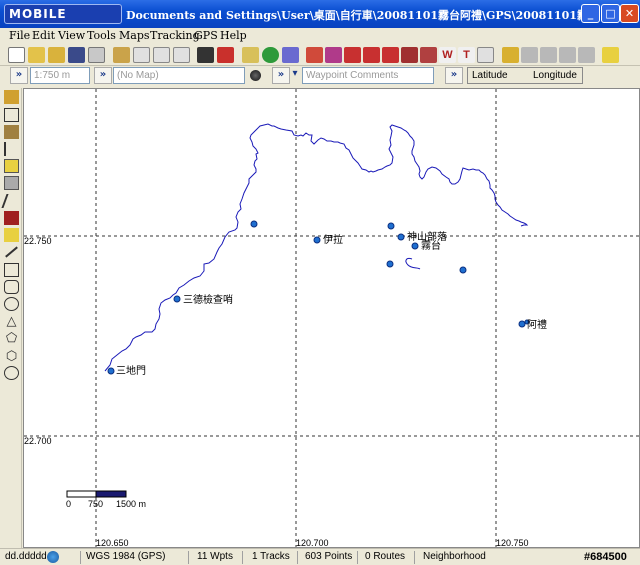  I want to click on longitude-label: Longitude, so click(555, 75).